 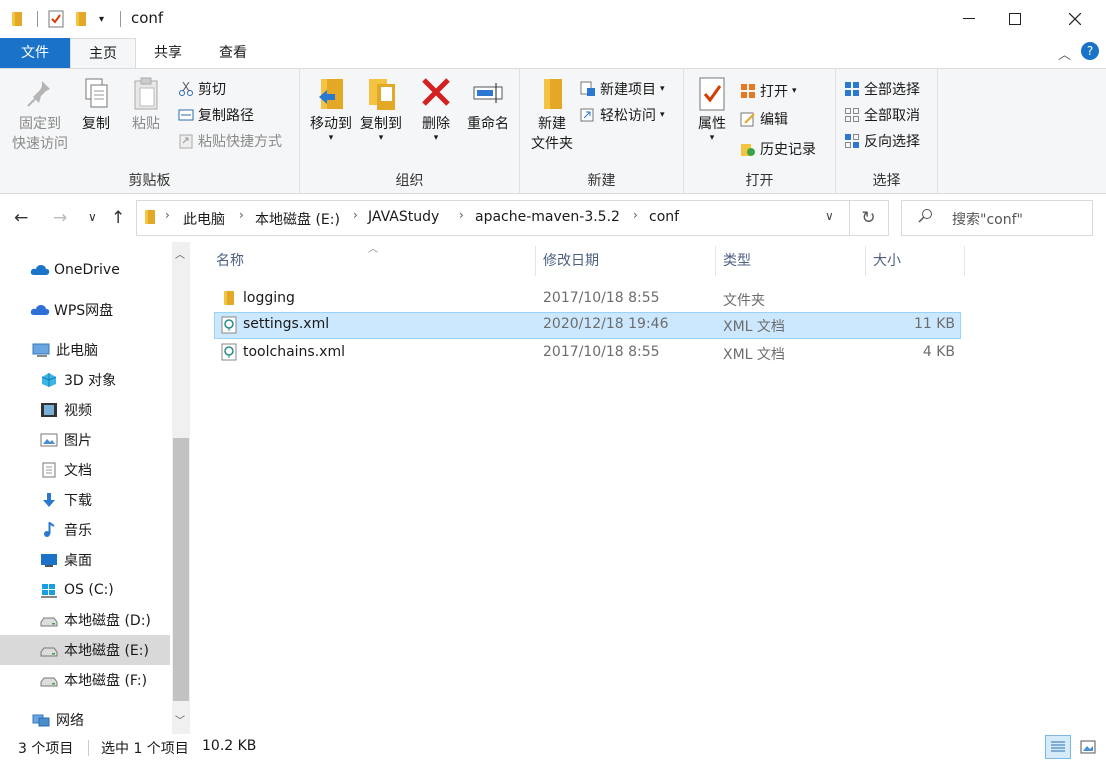 What do you see at coordinates (664, 217) in the screenshot?
I see `breadcrumb-conf: conf` at bounding box center [664, 217].